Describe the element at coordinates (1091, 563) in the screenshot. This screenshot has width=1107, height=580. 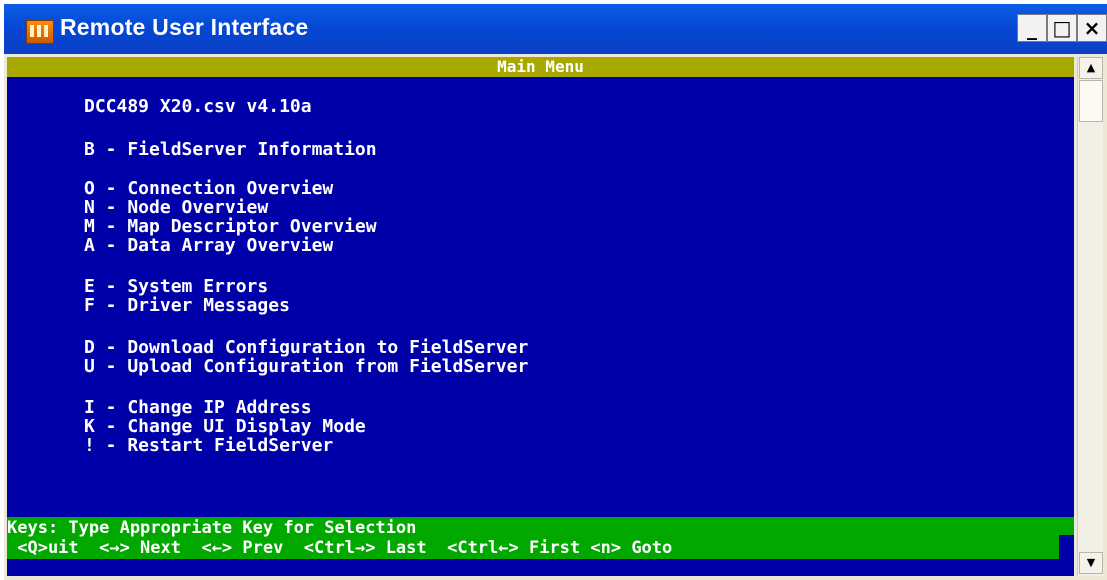
I see `scroll-down-arrow-icon: ▼` at that location.